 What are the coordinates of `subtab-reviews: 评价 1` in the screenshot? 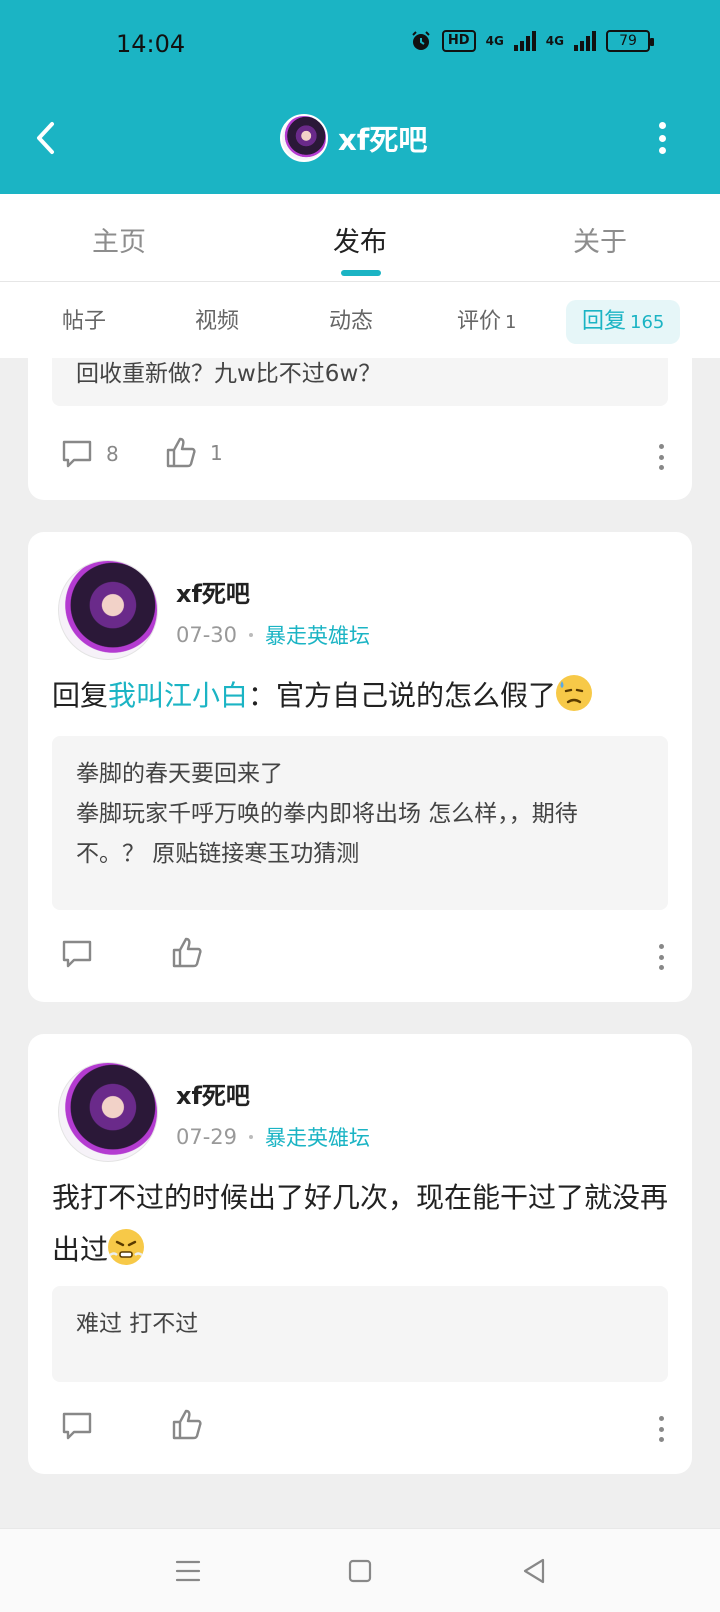 It's located at (486, 322).